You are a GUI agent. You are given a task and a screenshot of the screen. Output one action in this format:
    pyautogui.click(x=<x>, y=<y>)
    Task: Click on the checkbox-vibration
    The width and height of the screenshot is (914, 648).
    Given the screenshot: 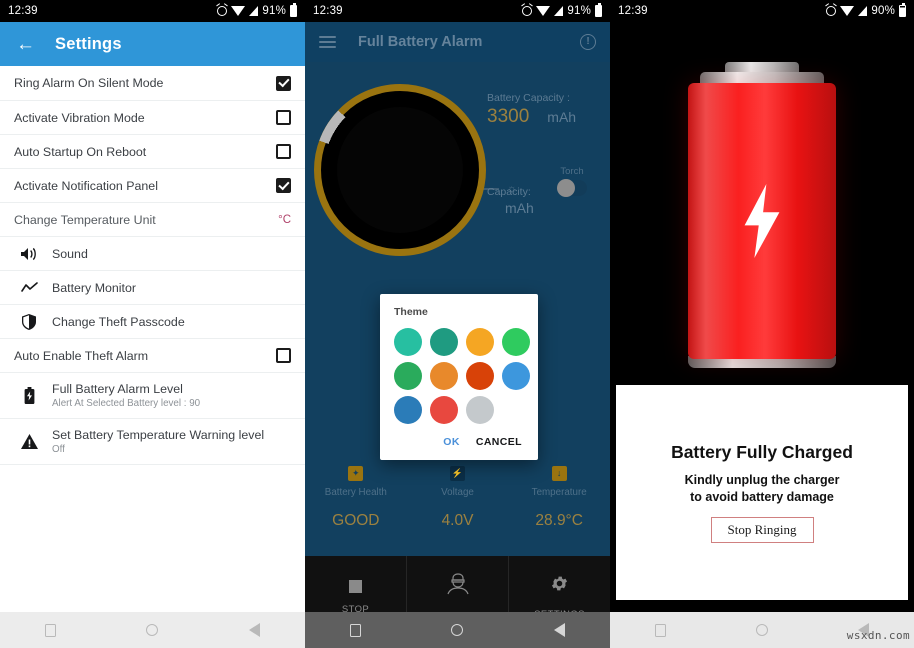 What is the action you would take?
    pyautogui.click(x=283, y=117)
    